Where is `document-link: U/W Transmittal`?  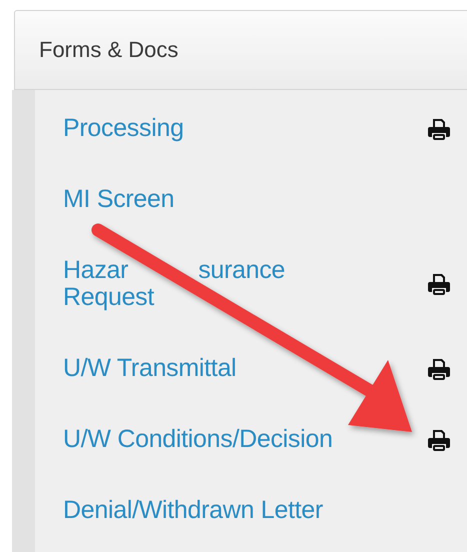 document-link: U/W Transmittal is located at coordinates (149, 368).